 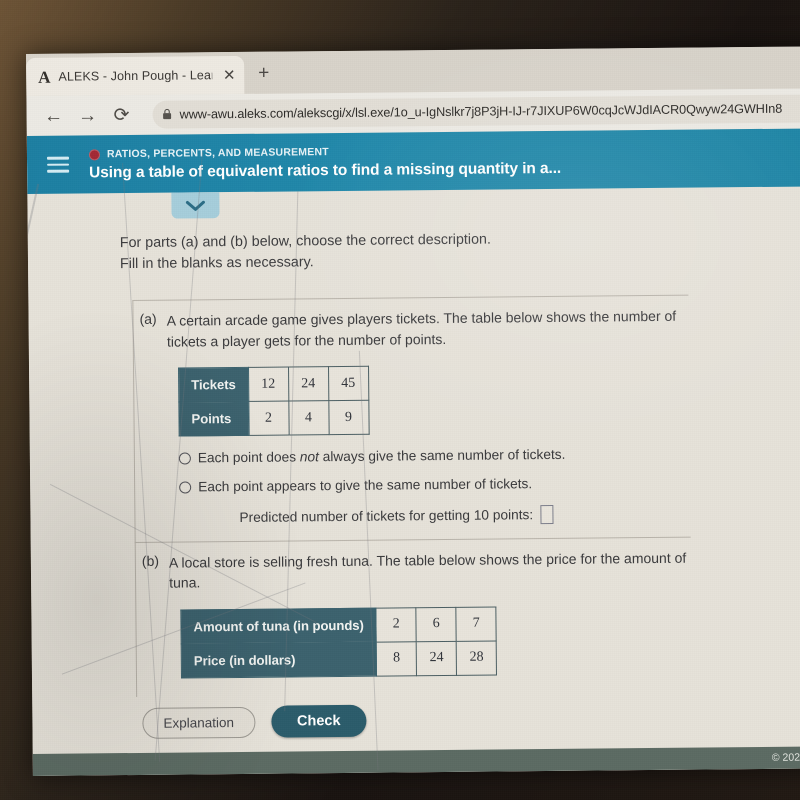 I want to click on table-b-row1-cell1: 24, so click(x=436, y=658).